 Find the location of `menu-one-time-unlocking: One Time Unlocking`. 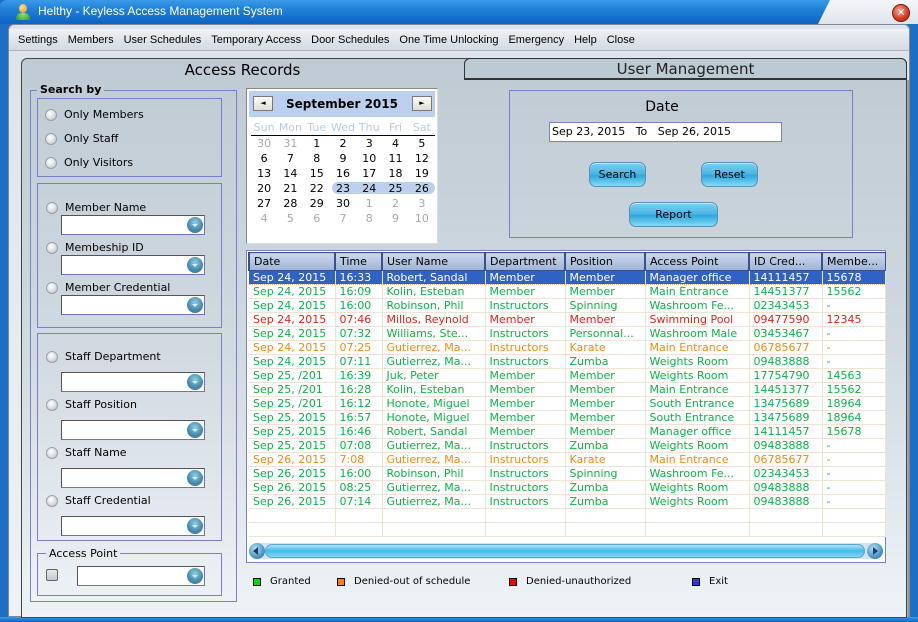

menu-one-time-unlocking: One Time Unlocking is located at coordinates (448, 40).